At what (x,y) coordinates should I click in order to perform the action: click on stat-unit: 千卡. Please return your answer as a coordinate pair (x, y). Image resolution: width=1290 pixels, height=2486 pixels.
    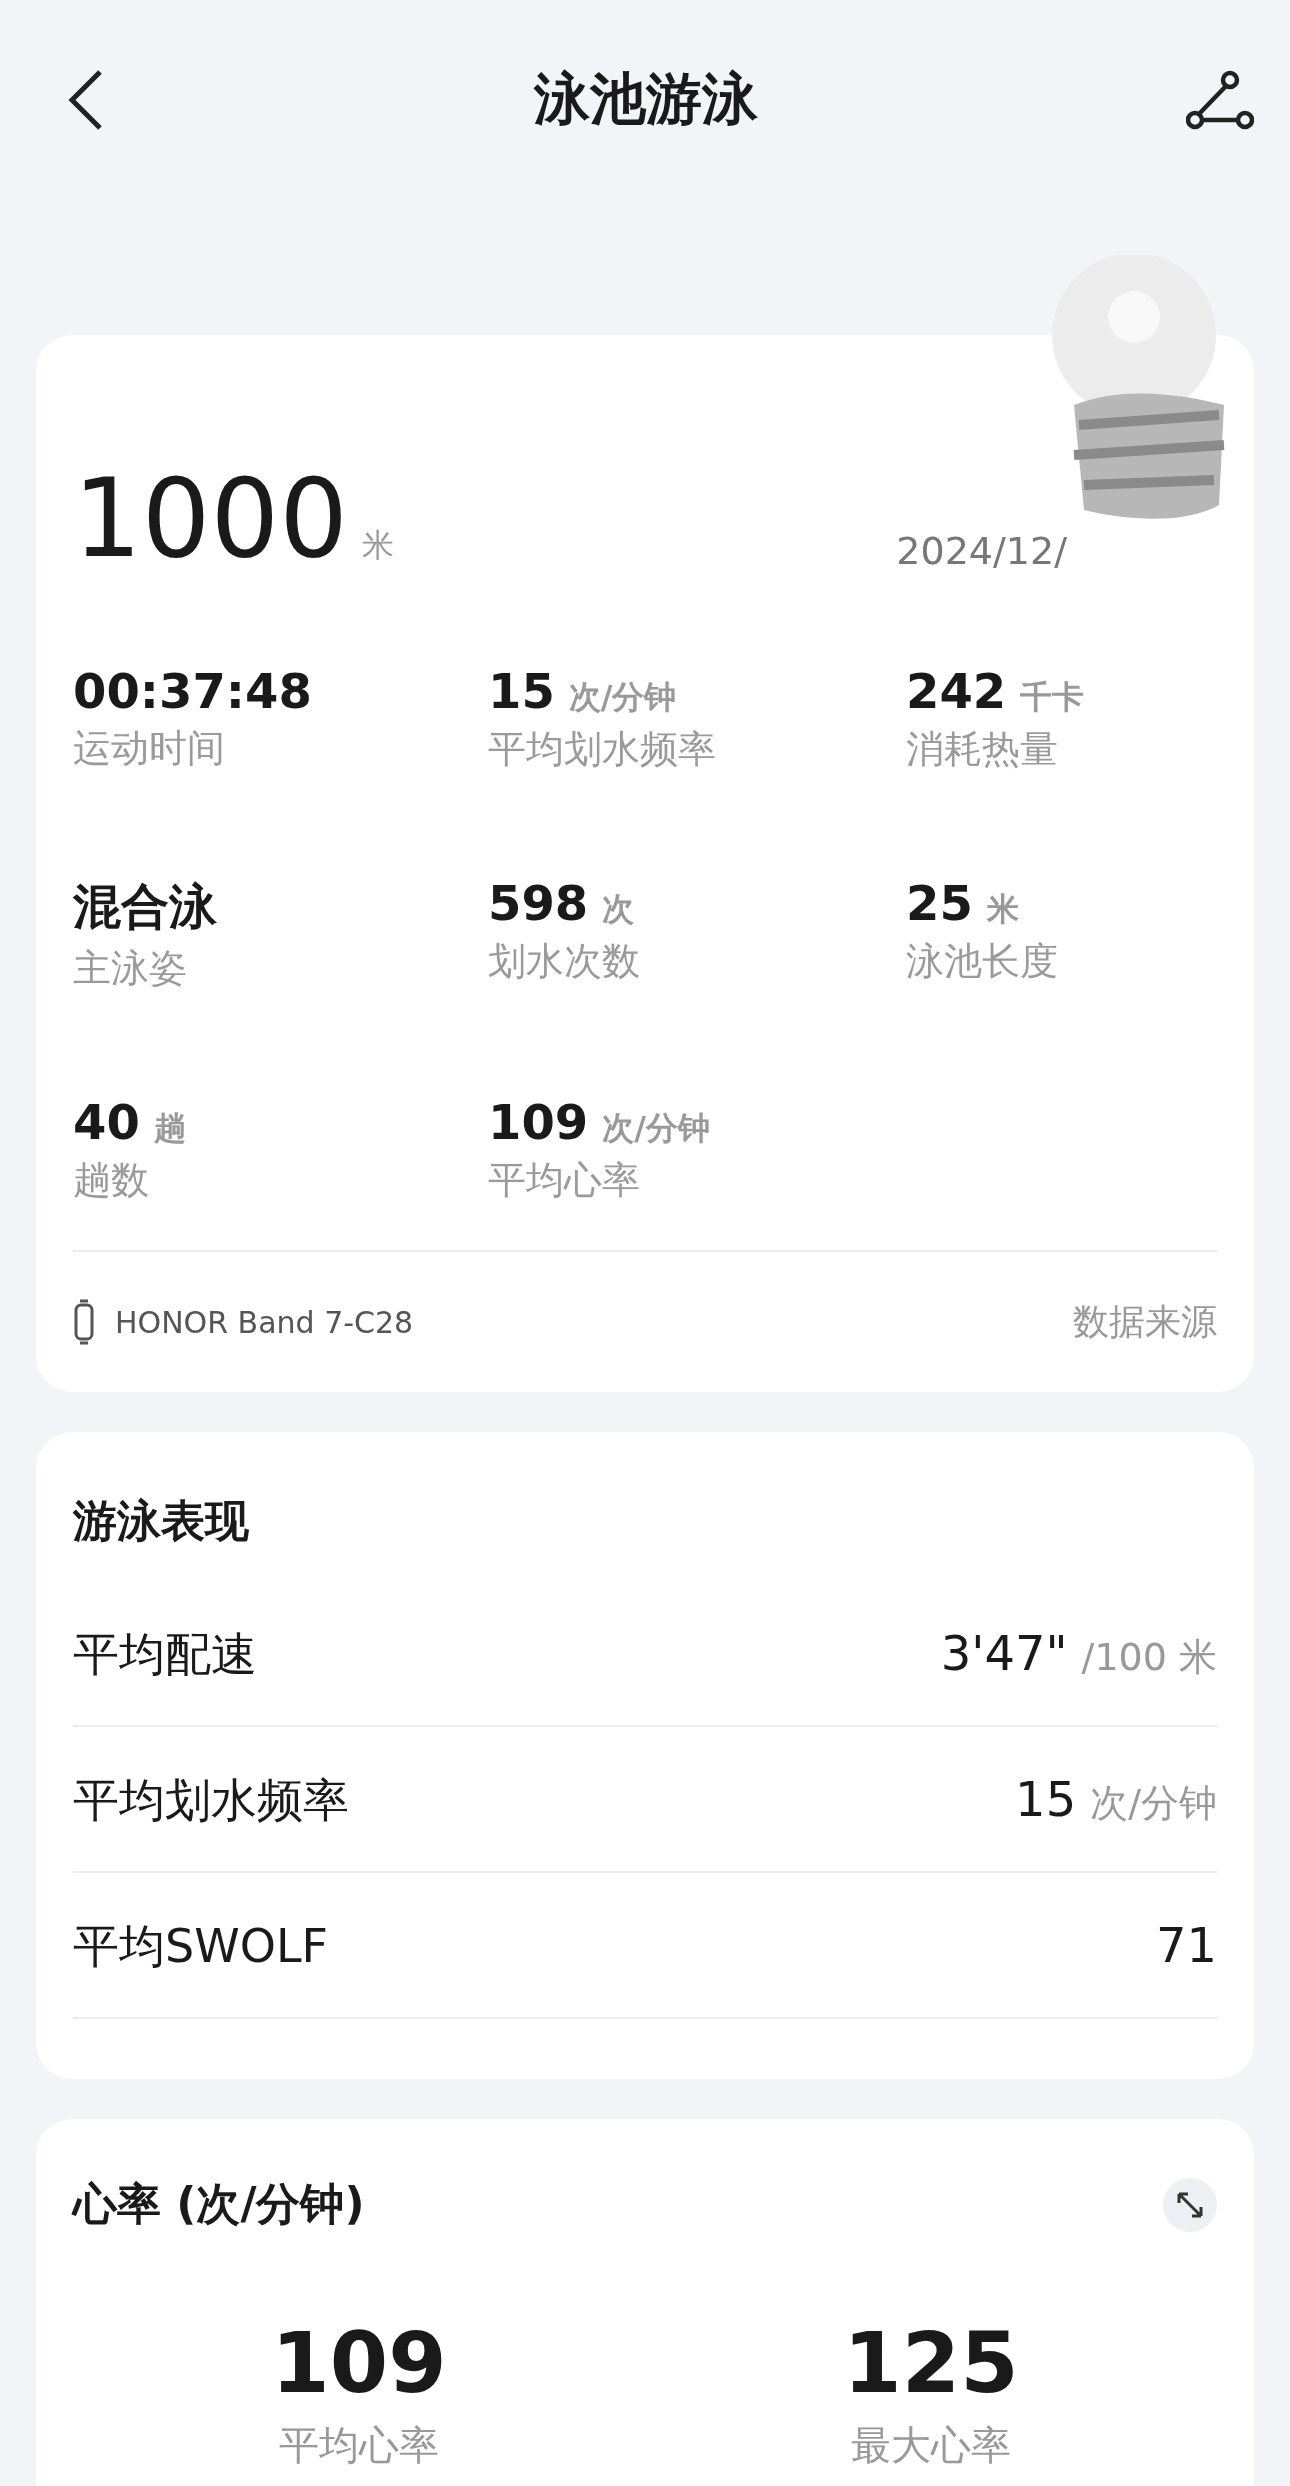
    Looking at the image, I should click on (1052, 697).